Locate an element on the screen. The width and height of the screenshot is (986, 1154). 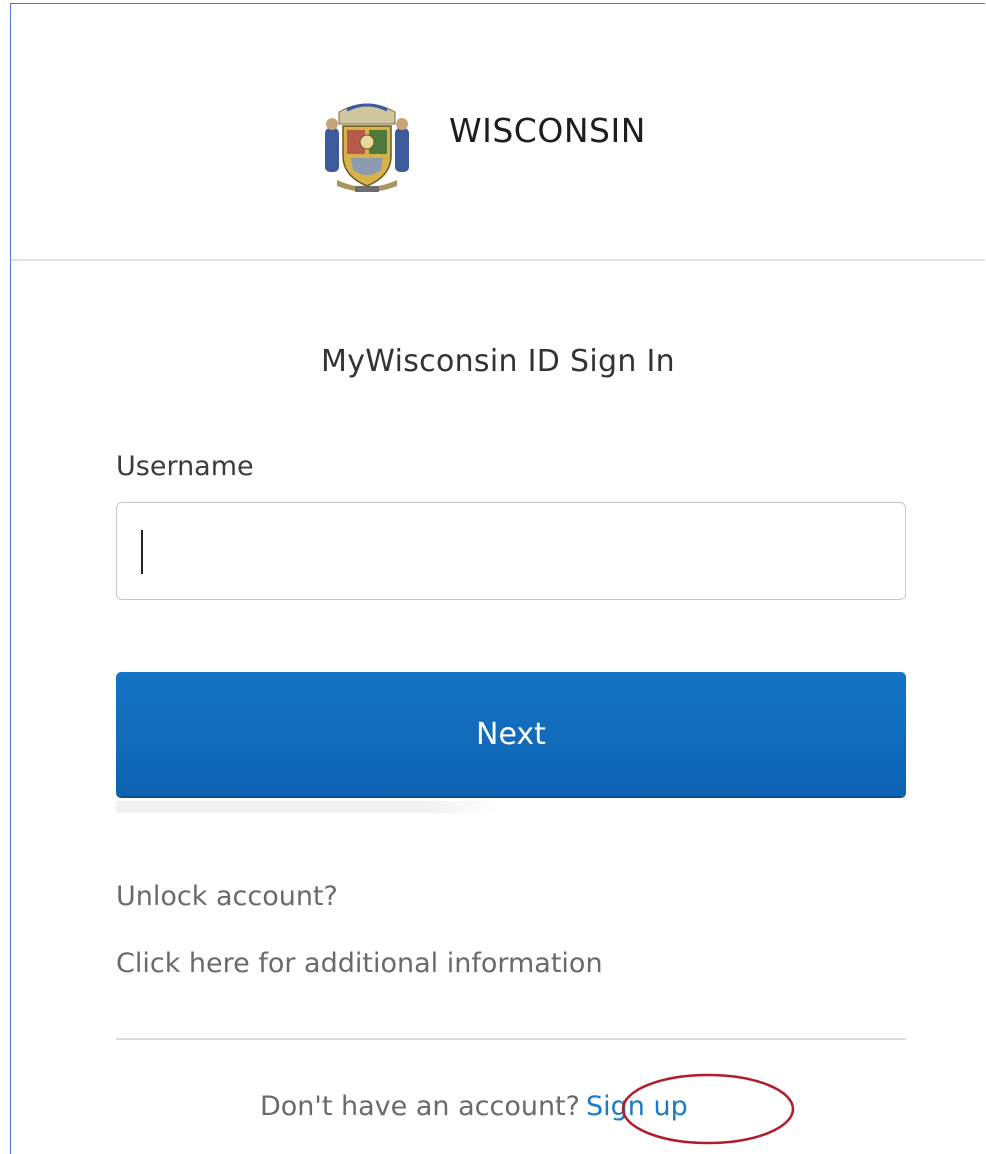
unlock-account-link: Unlock account? is located at coordinates (227, 896).